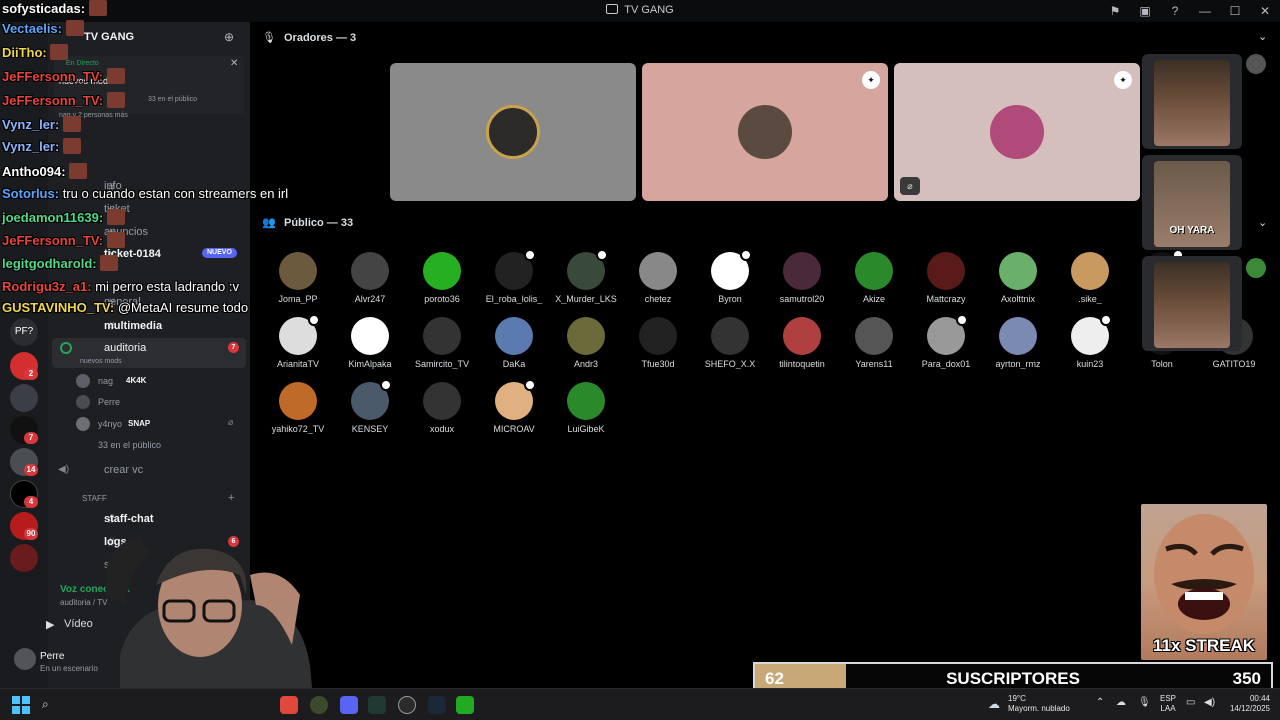 The height and width of the screenshot is (720, 1280). Describe the element at coordinates (21, 705) in the screenshot. I see `windows-start-icon` at that location.